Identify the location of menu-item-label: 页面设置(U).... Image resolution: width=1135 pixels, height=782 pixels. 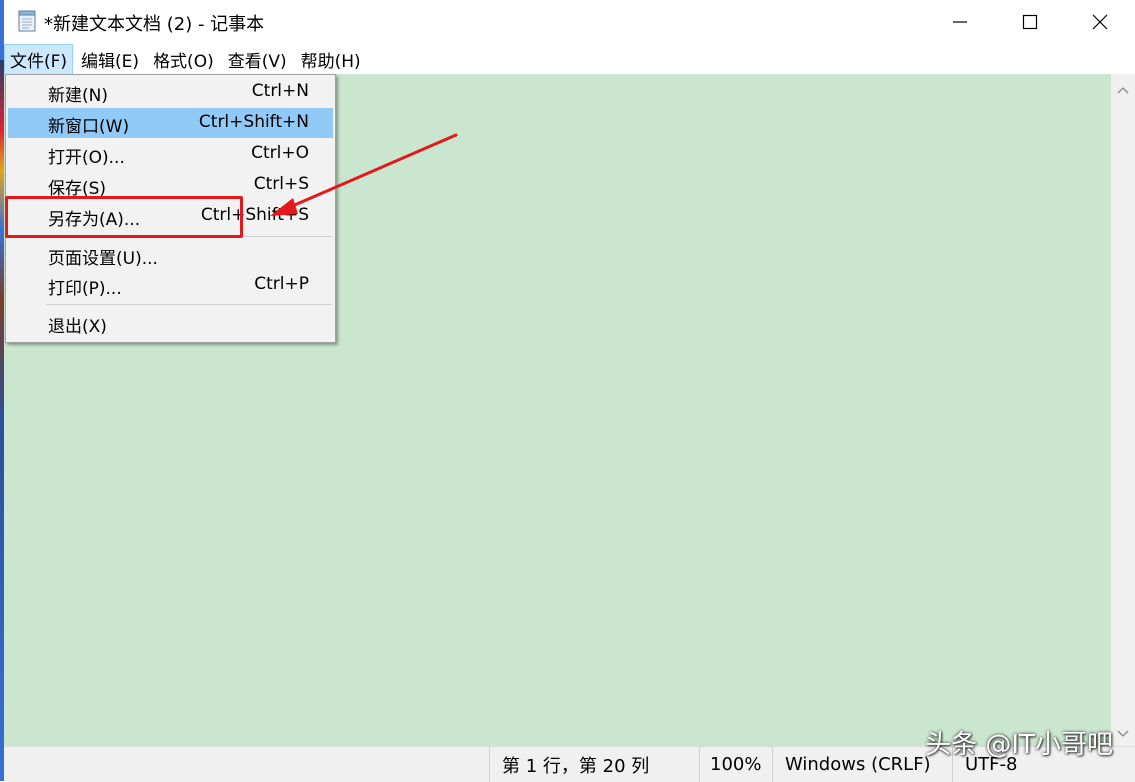
(103, 259).